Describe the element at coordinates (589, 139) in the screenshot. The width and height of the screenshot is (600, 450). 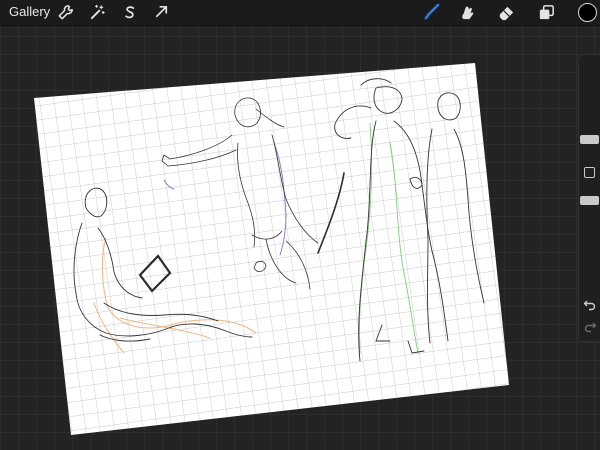
I see `brush-size-slider` at that location.